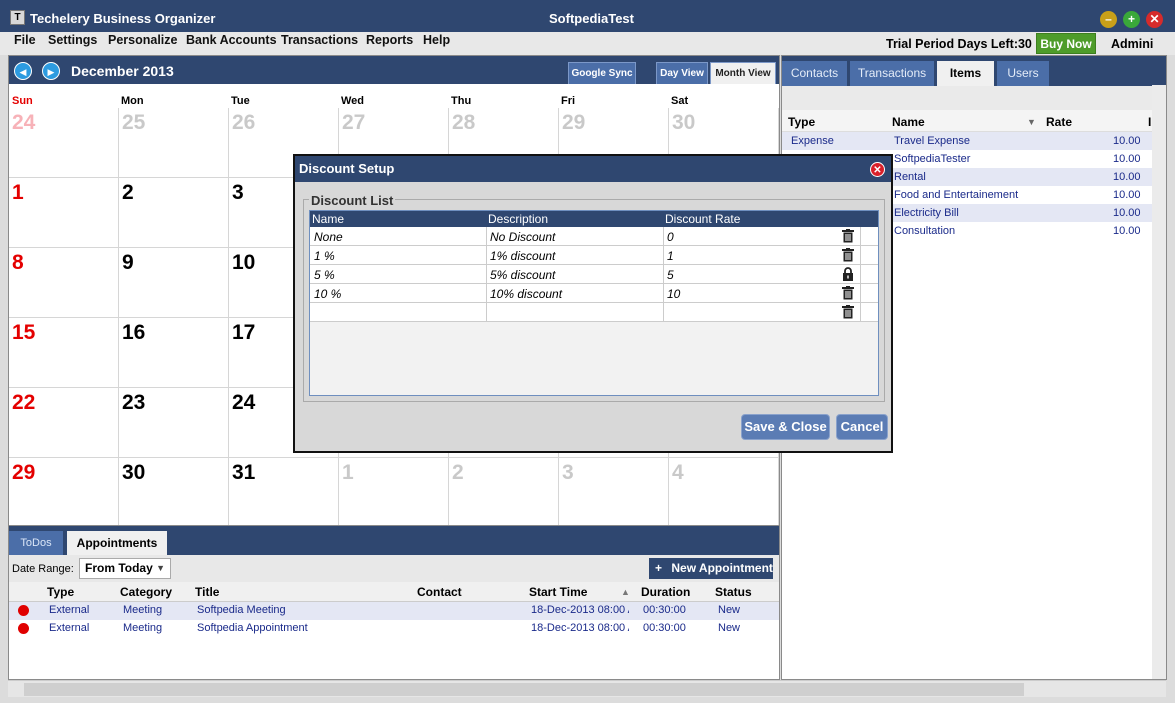  I want to click on next-month-icon: ▶, so click(51, 71).